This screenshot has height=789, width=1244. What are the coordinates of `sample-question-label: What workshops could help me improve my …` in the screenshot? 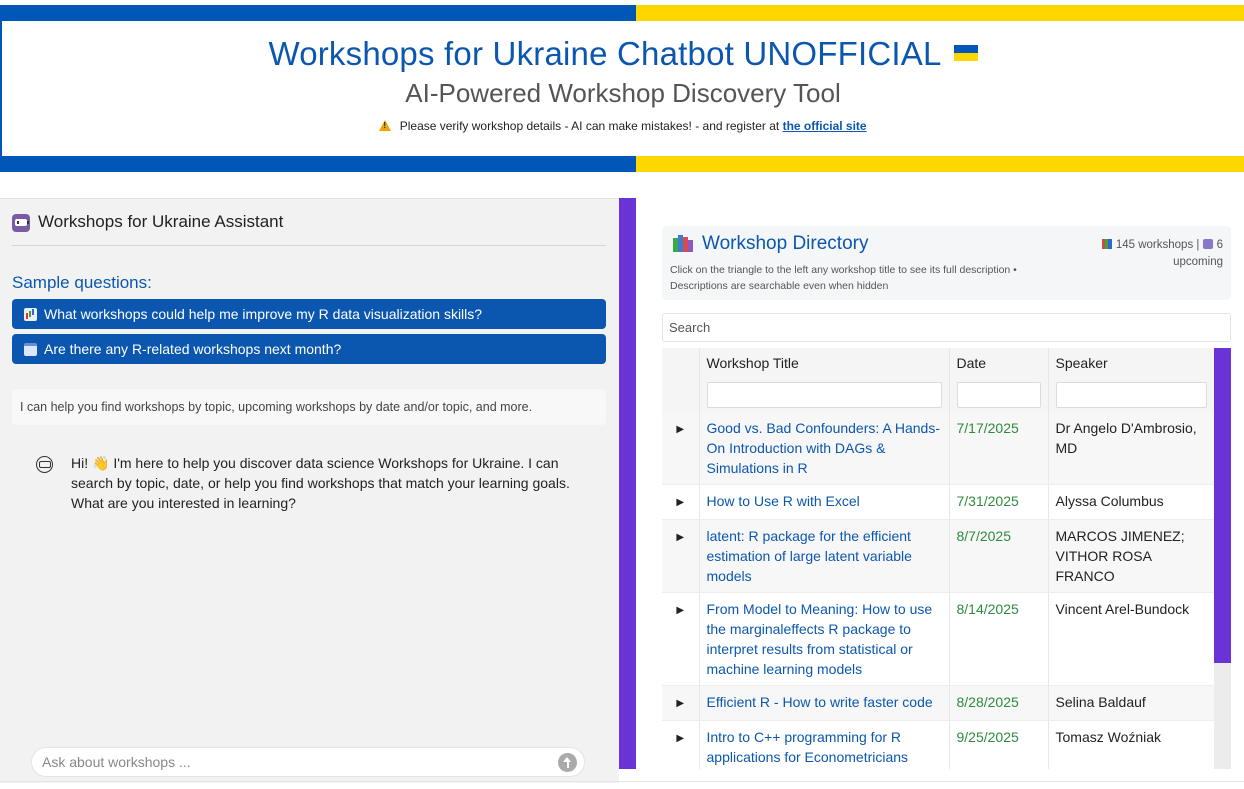 It's located at (263, 314).